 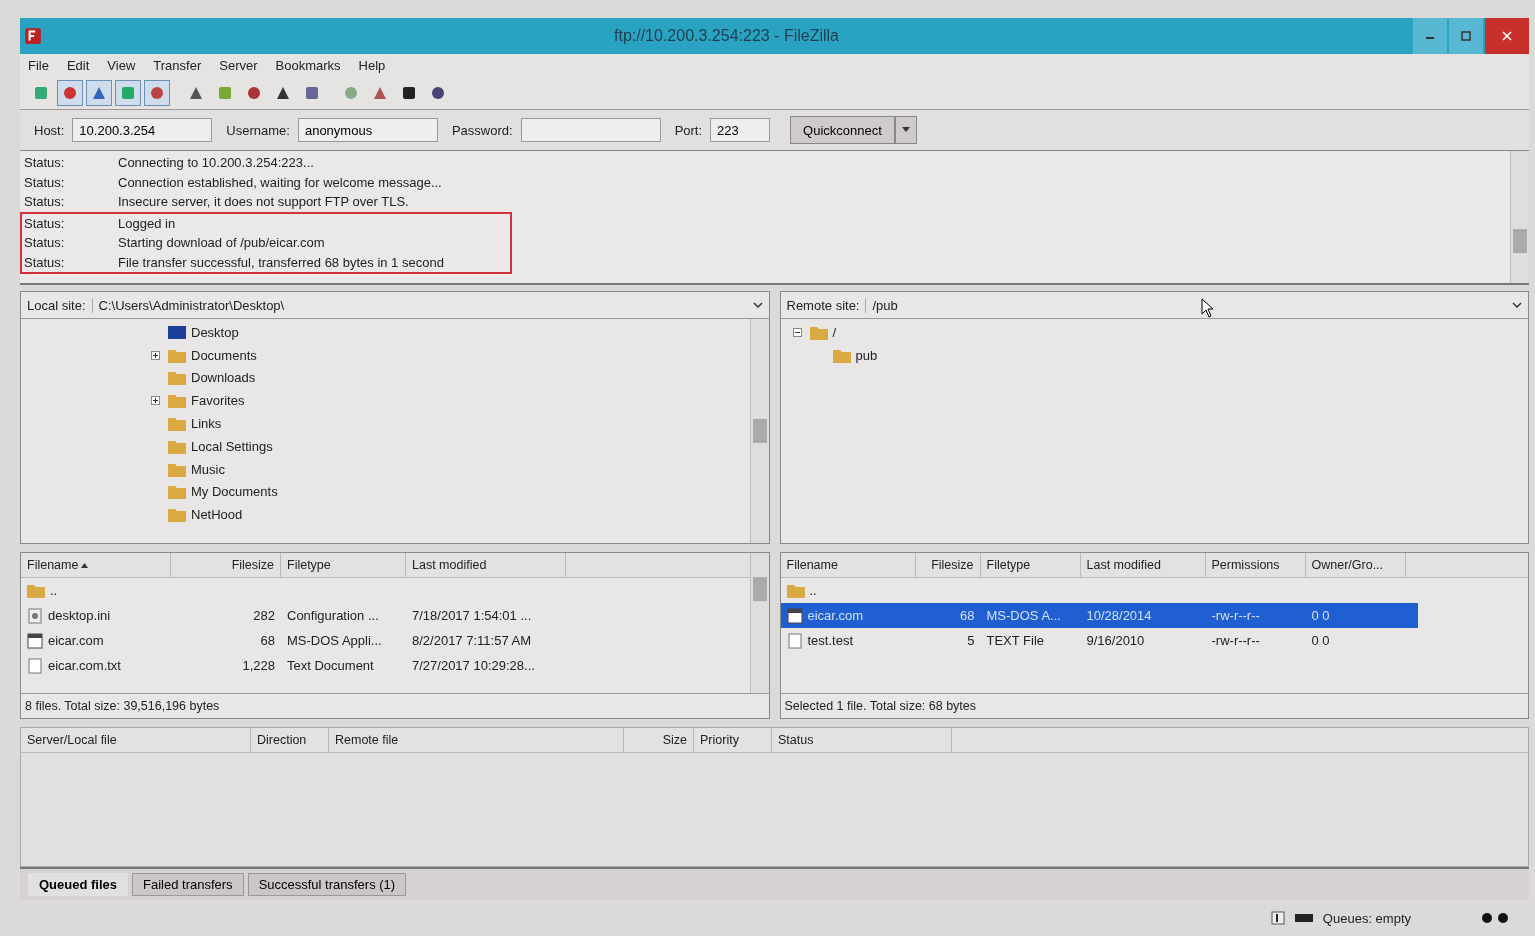 I want to click on maximize-button, so click(x=1466, y=36).